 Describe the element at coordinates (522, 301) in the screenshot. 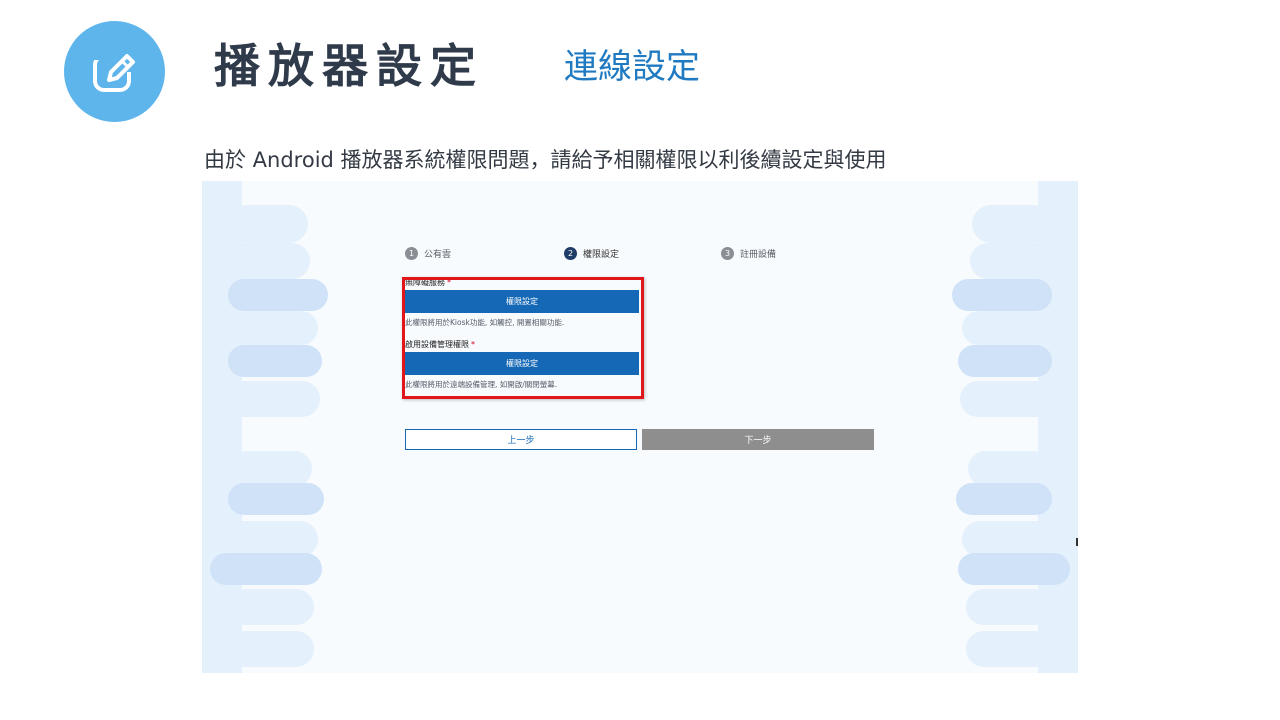

I see `accessibility-permission-button: 權限設定` at that location.